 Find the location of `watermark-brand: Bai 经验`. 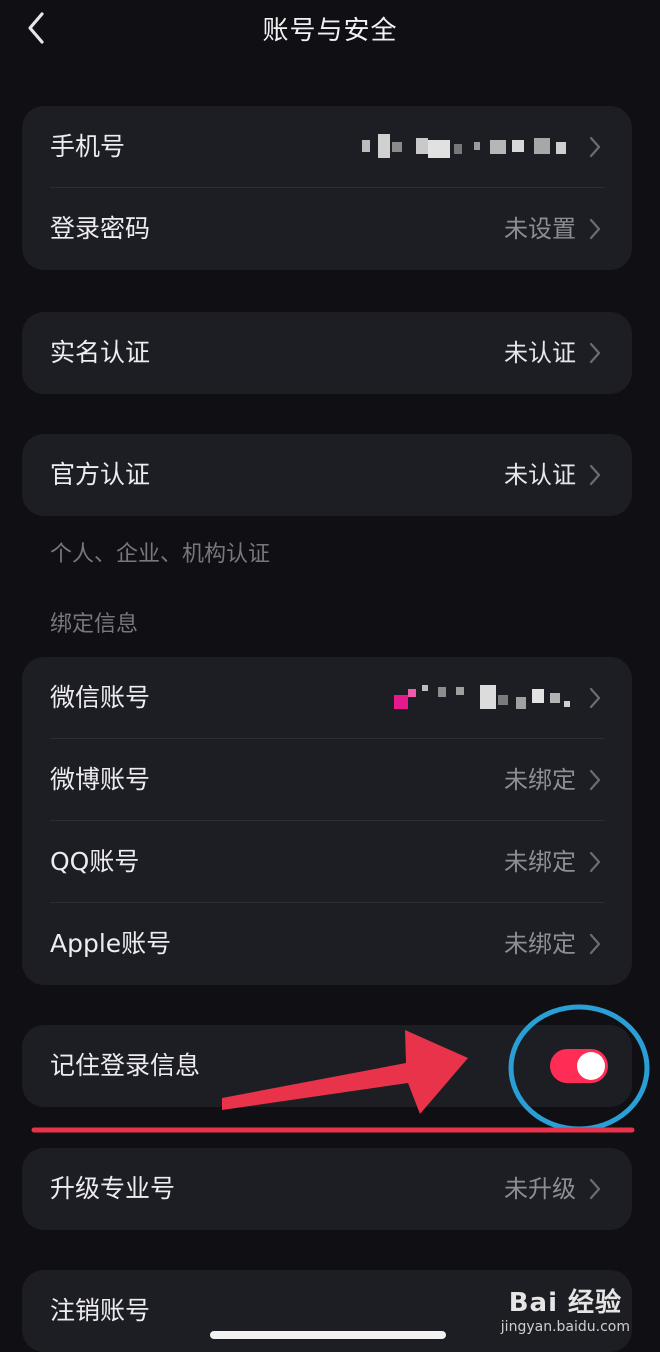

watermark-brand: Bai 经验 is located at coordinates (565, 1303).